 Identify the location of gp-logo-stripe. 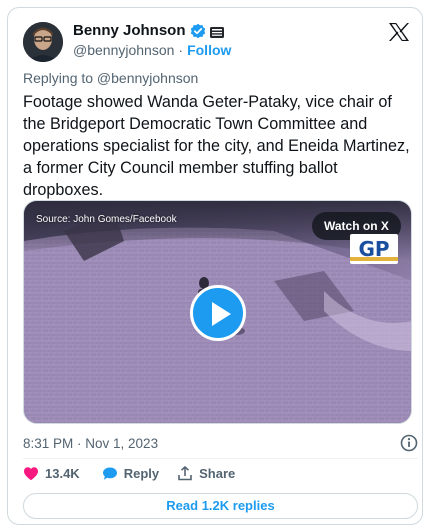
(374, 259).